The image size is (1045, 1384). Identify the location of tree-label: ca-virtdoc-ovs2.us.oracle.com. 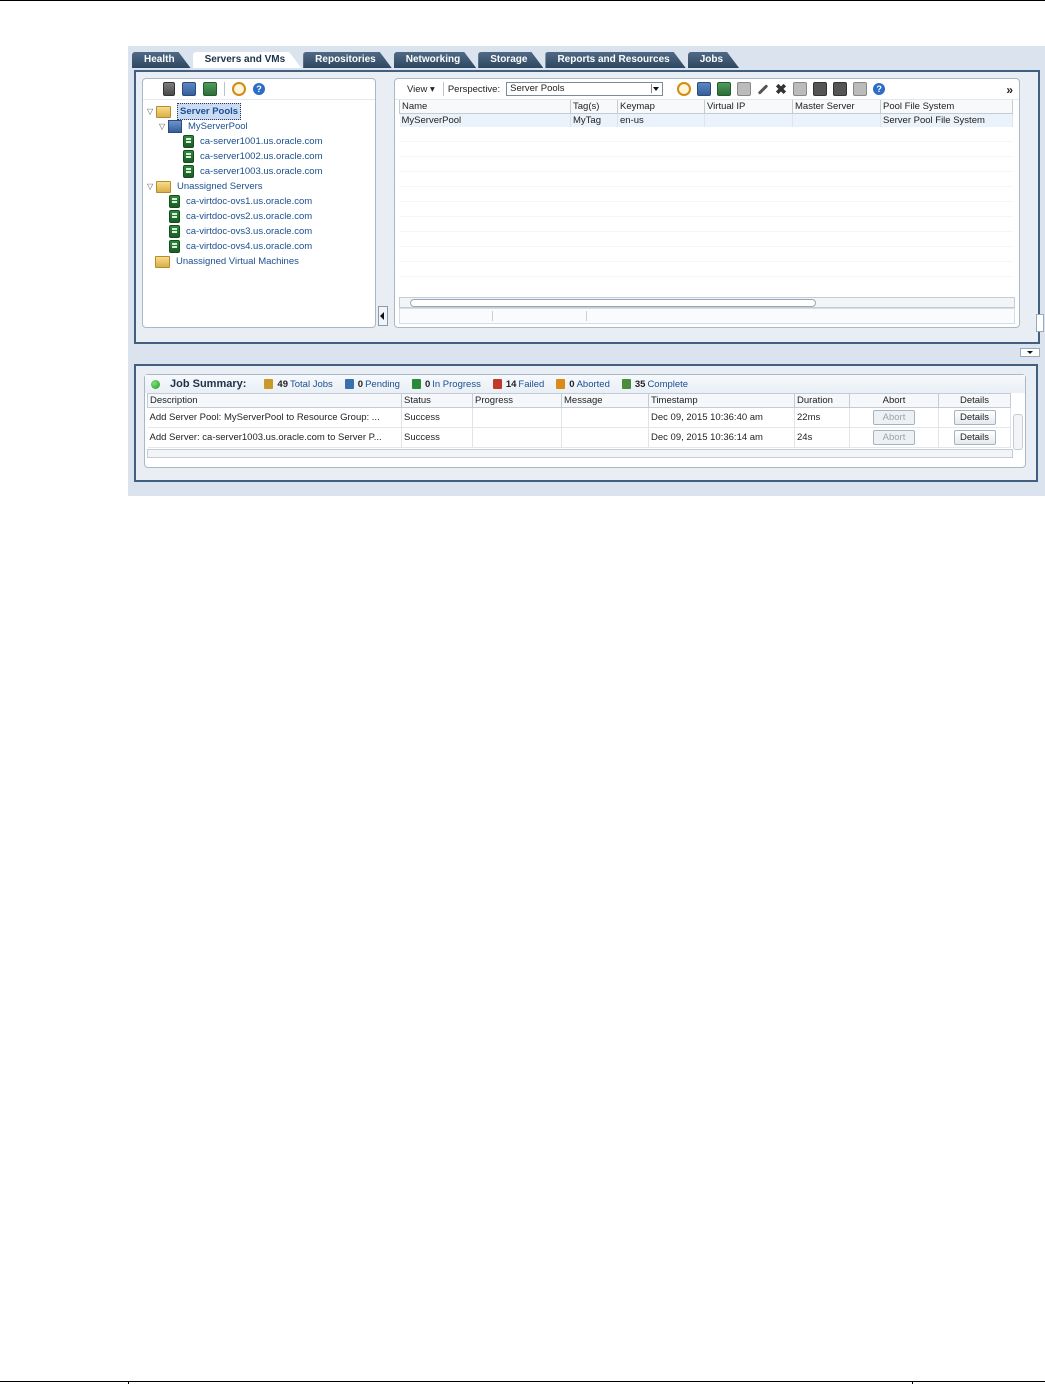
(249, 216).